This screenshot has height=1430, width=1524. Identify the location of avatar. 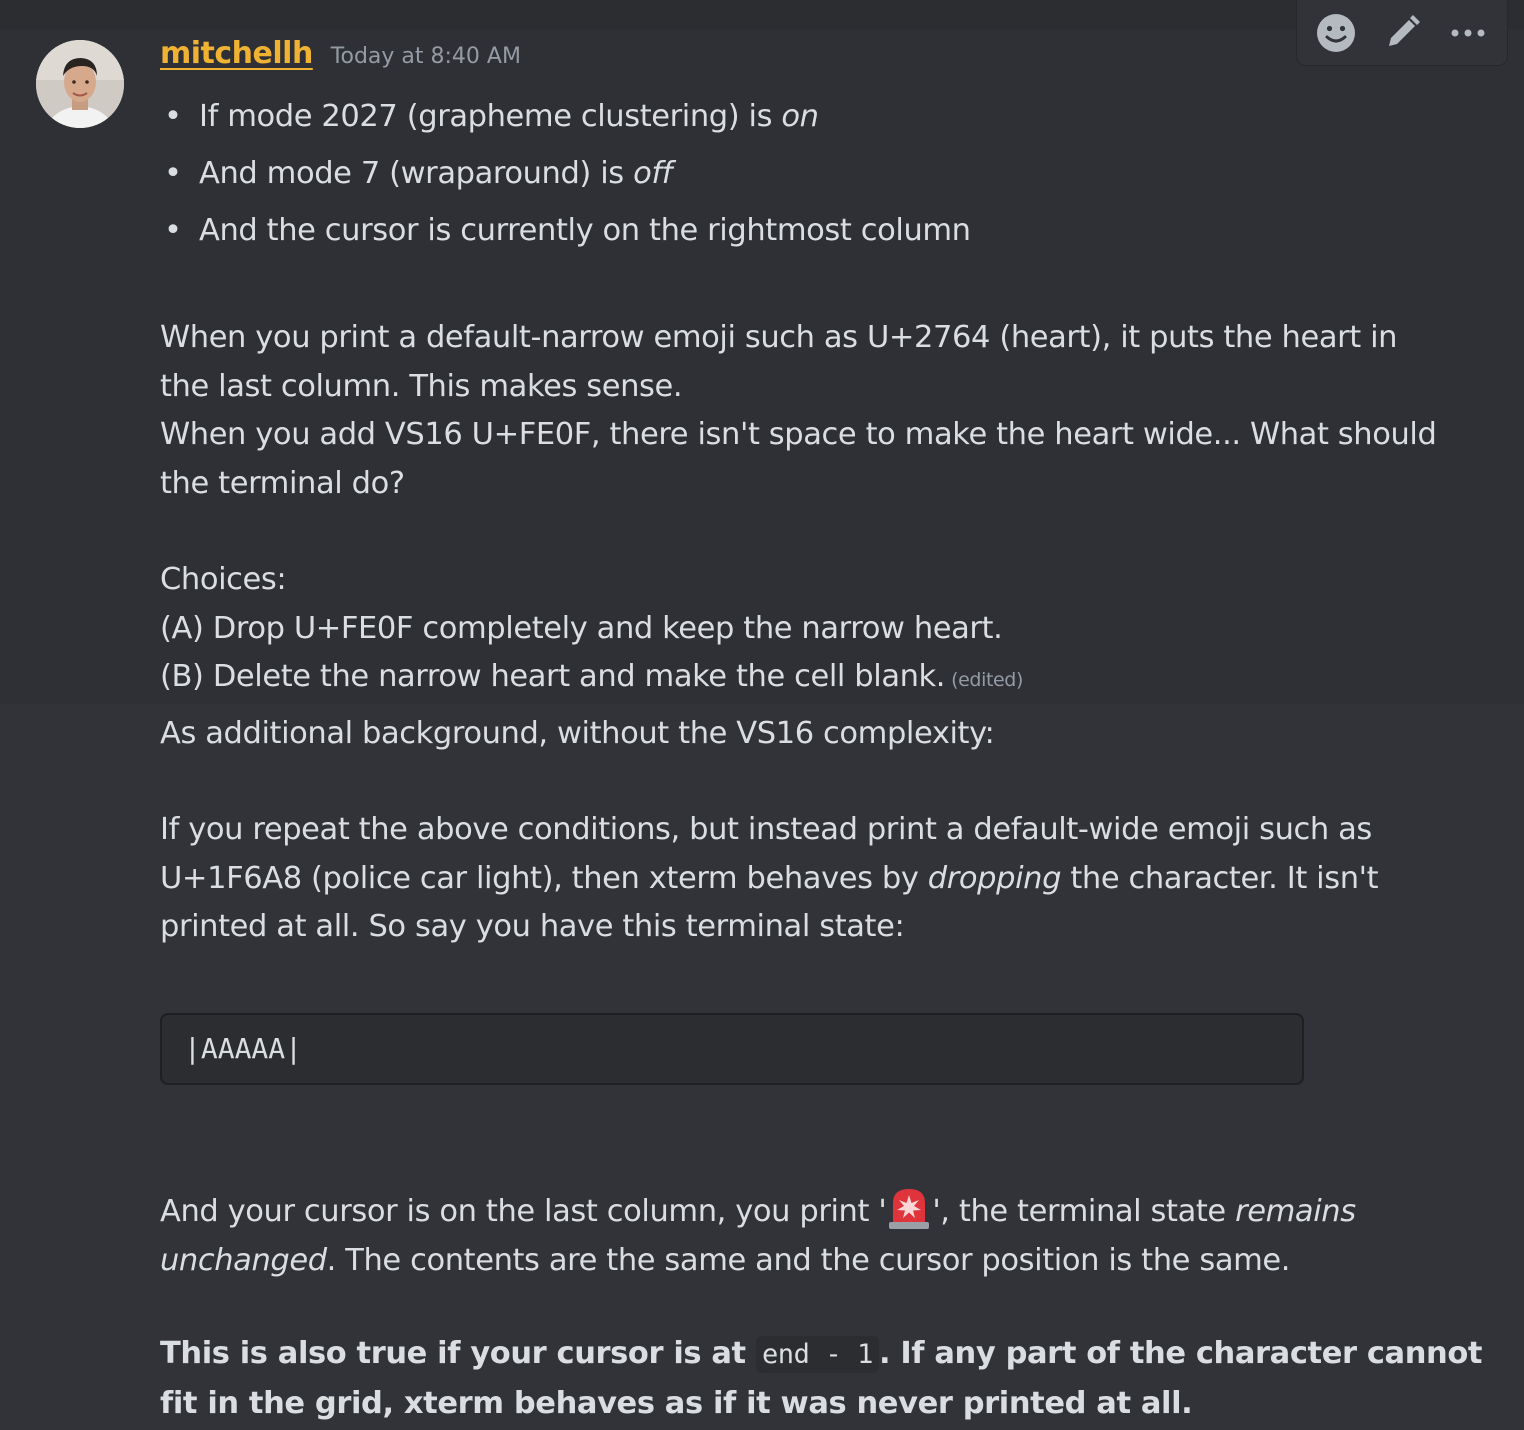
(80, 84).